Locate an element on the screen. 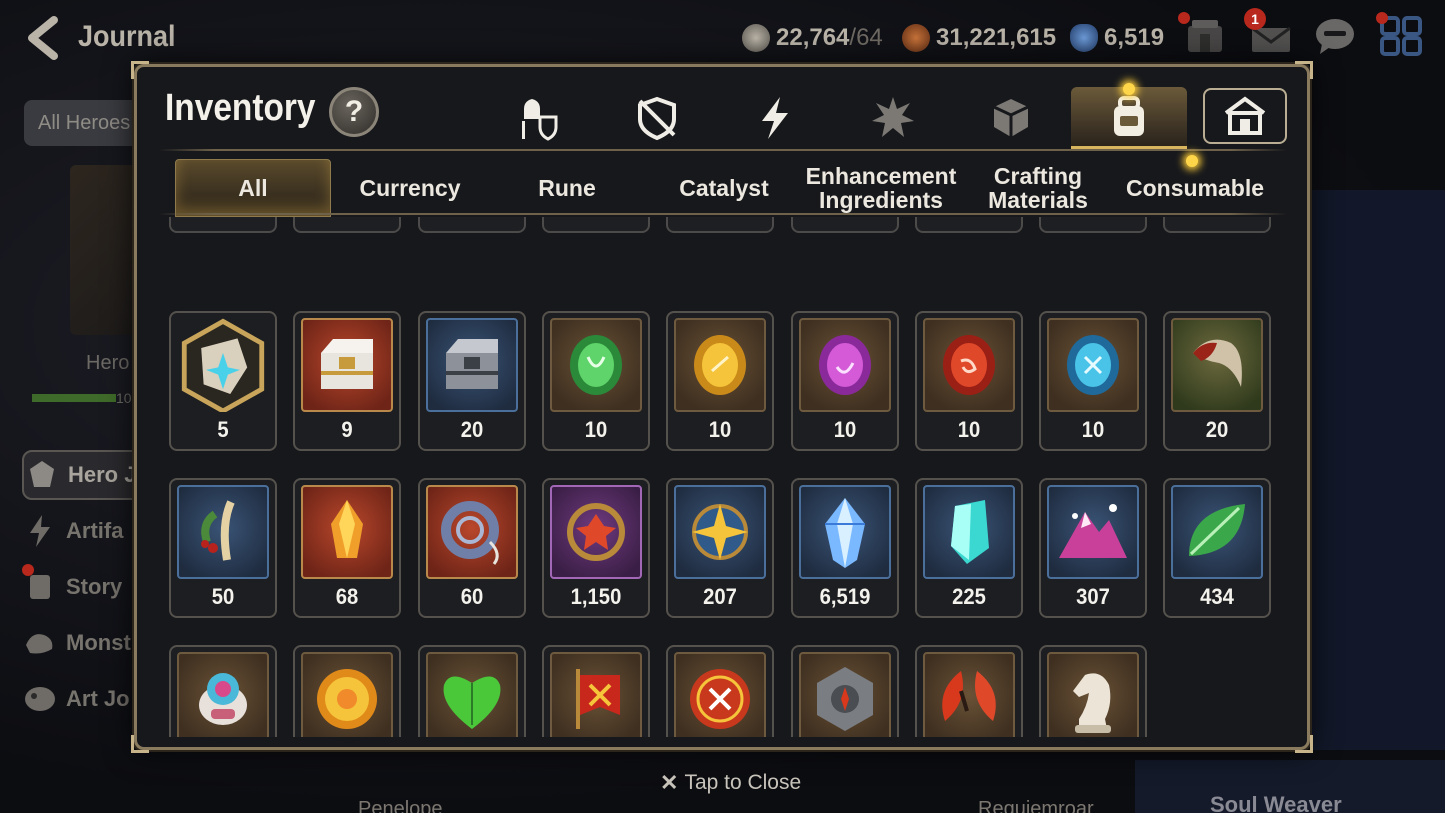 This screenshot has height=813, width=1445. back-button is located at coordinates (44, 38).